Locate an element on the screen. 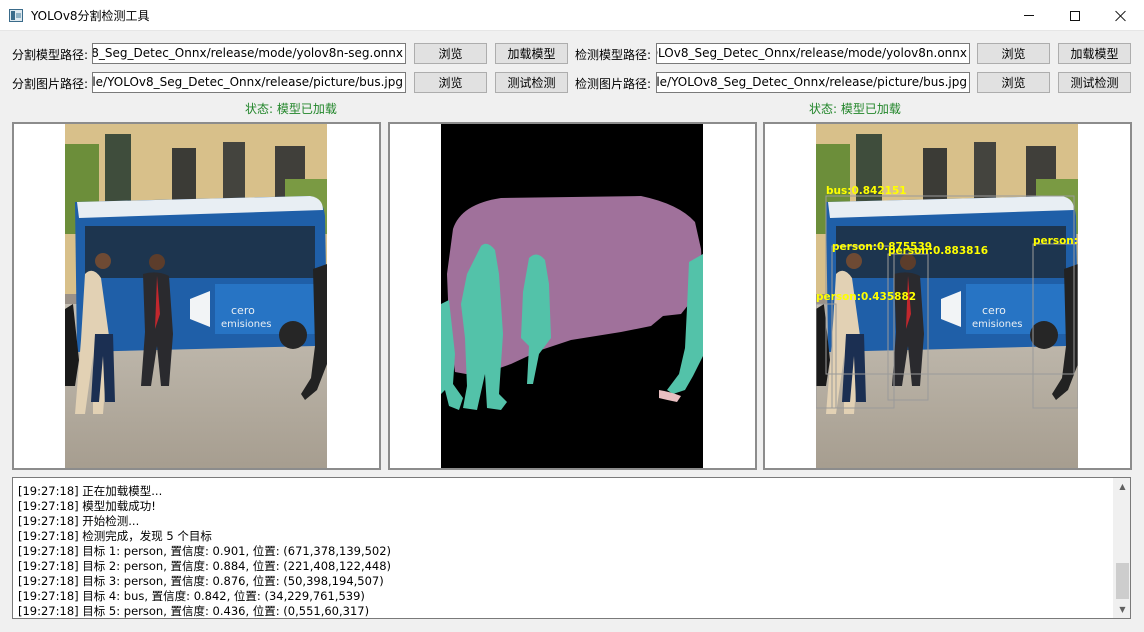 The height and width of the screenshot is (632, 1144). det-browse-image-button: 浏览 is located at coordinates (1013, 82).